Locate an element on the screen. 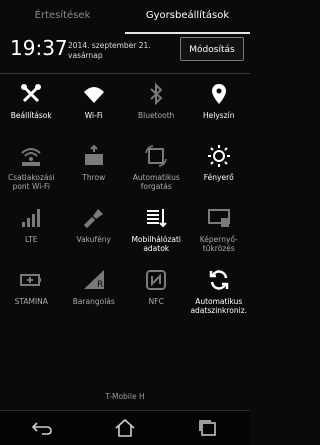 The width and height of the screenshot is (320, 445). location-icon is located at coordinates (219, 94).